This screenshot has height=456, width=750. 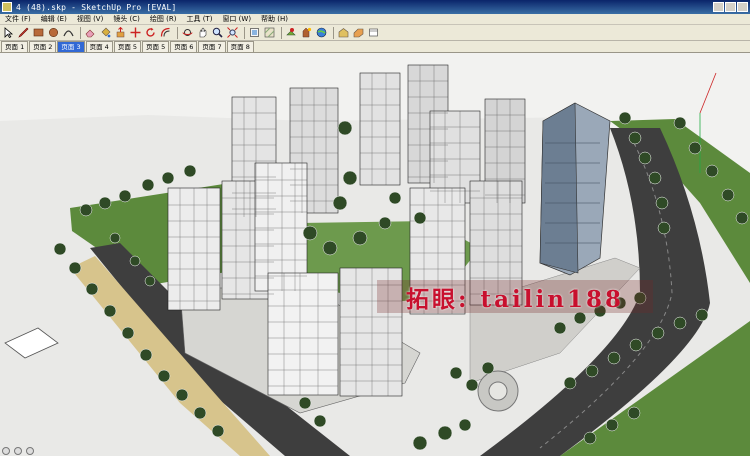 What do you see at coordinates (163, 19) in the screenshot?
I see `menu-draw: 绘图 (R)` at bounding box center [163, 19].